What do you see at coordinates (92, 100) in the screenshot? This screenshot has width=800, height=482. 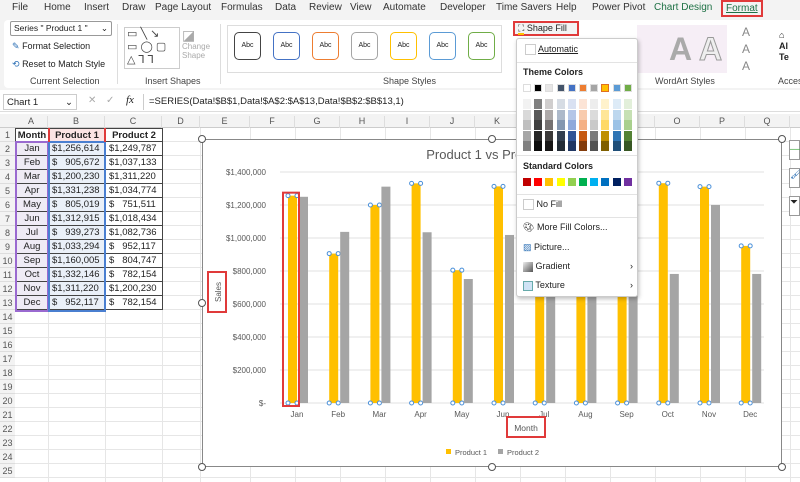 I see `cancel-icon: ✕` at bounding box center [92, 100].